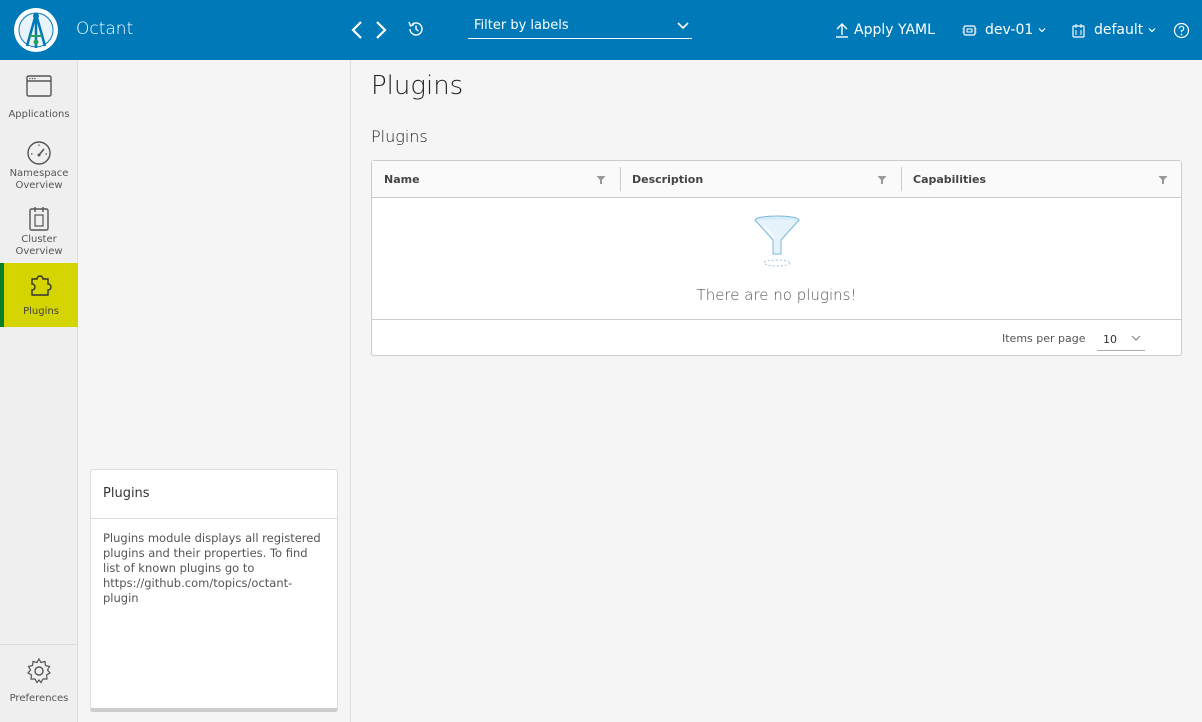 Image resolution: width=1202 pixels, height=722 pixels. I want to click on history-icon, so click(416, 29).